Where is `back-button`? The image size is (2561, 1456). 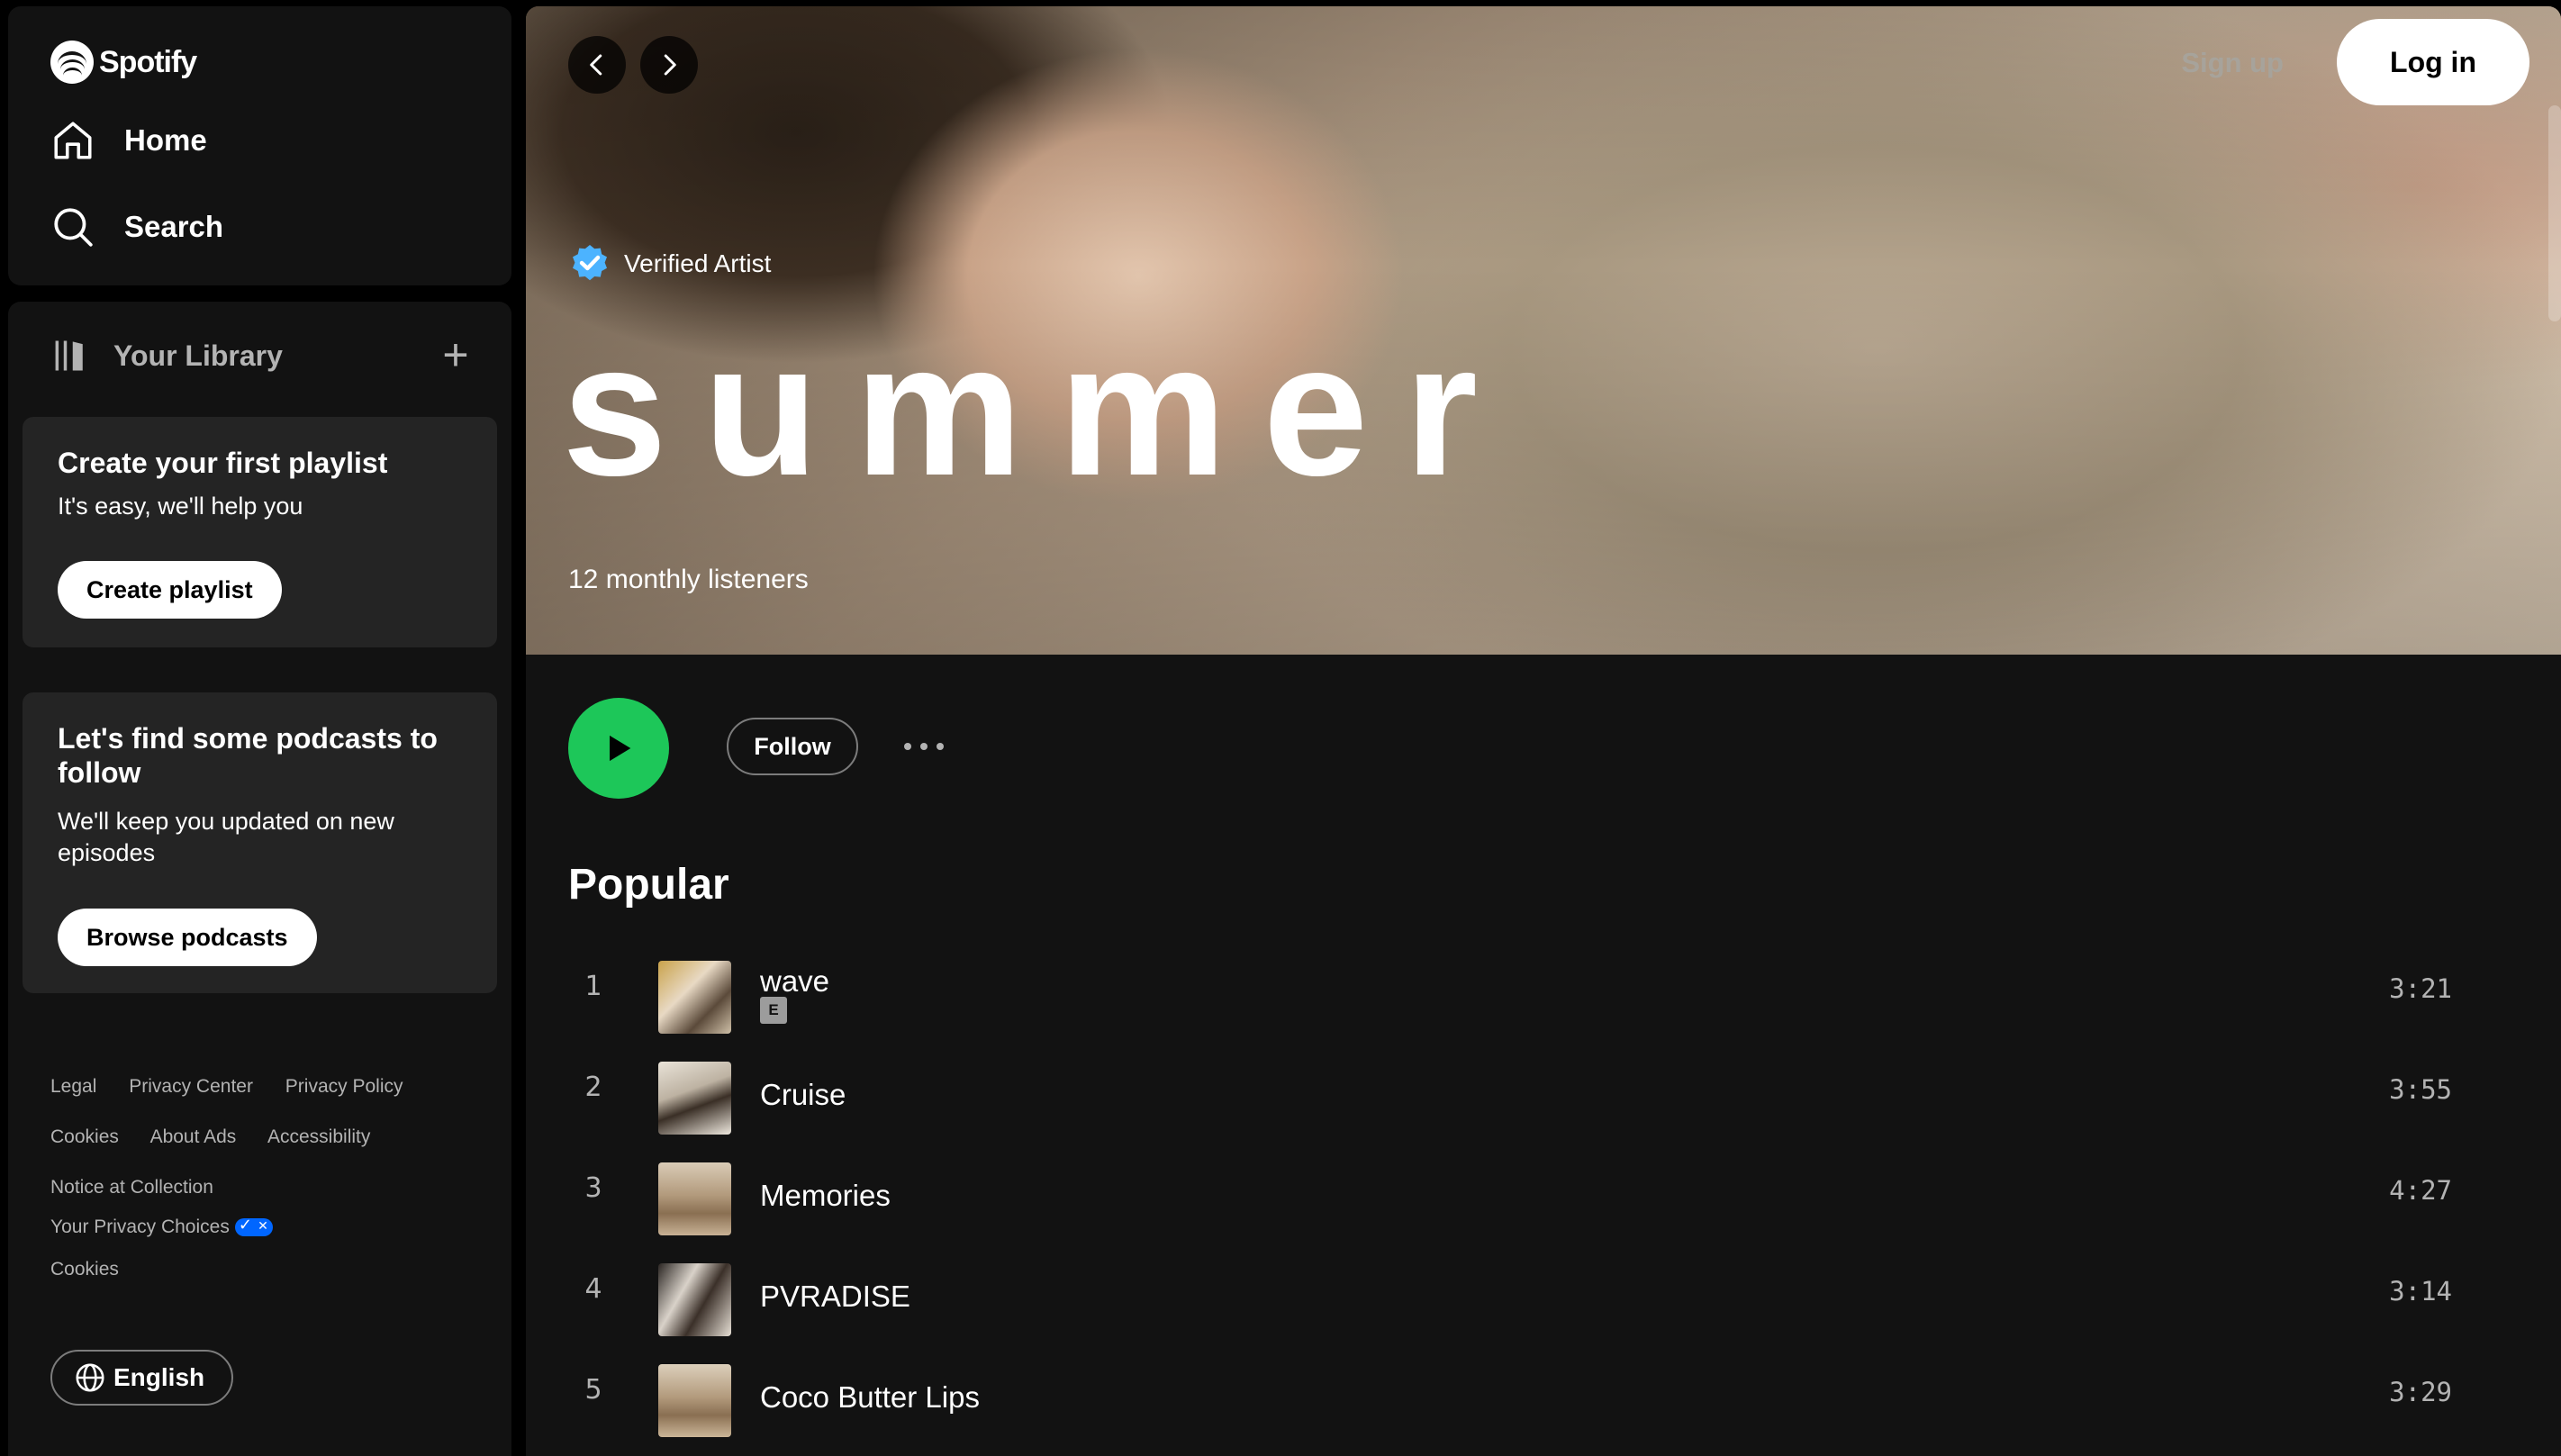
back-button is located at coordinates (597, 65).